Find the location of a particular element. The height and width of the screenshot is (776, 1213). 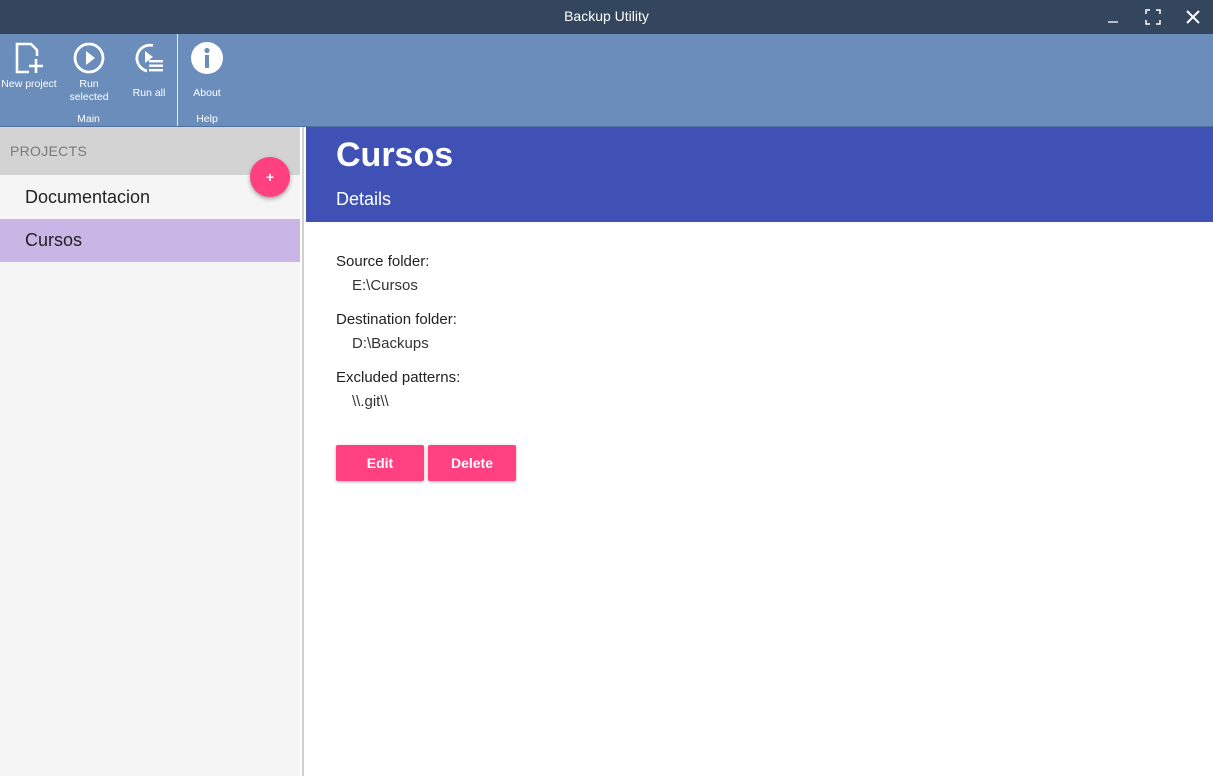

about-button: About is located at coordinates (207, 73).